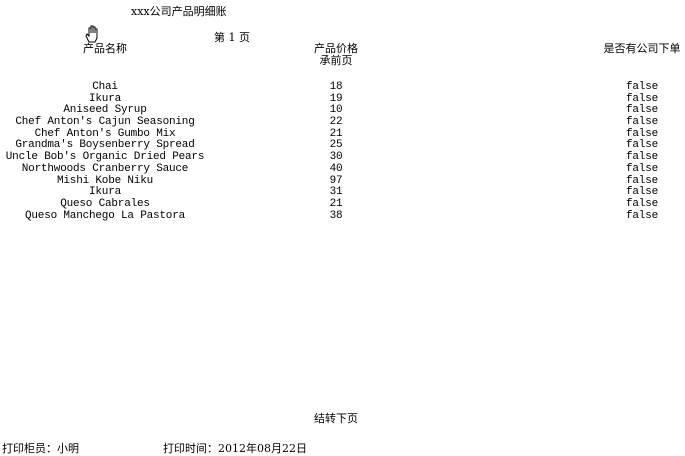 This screenshot has width=685, height=456. I want to click on product-name: Queso Manchego La Pastora, so click(105, 215).